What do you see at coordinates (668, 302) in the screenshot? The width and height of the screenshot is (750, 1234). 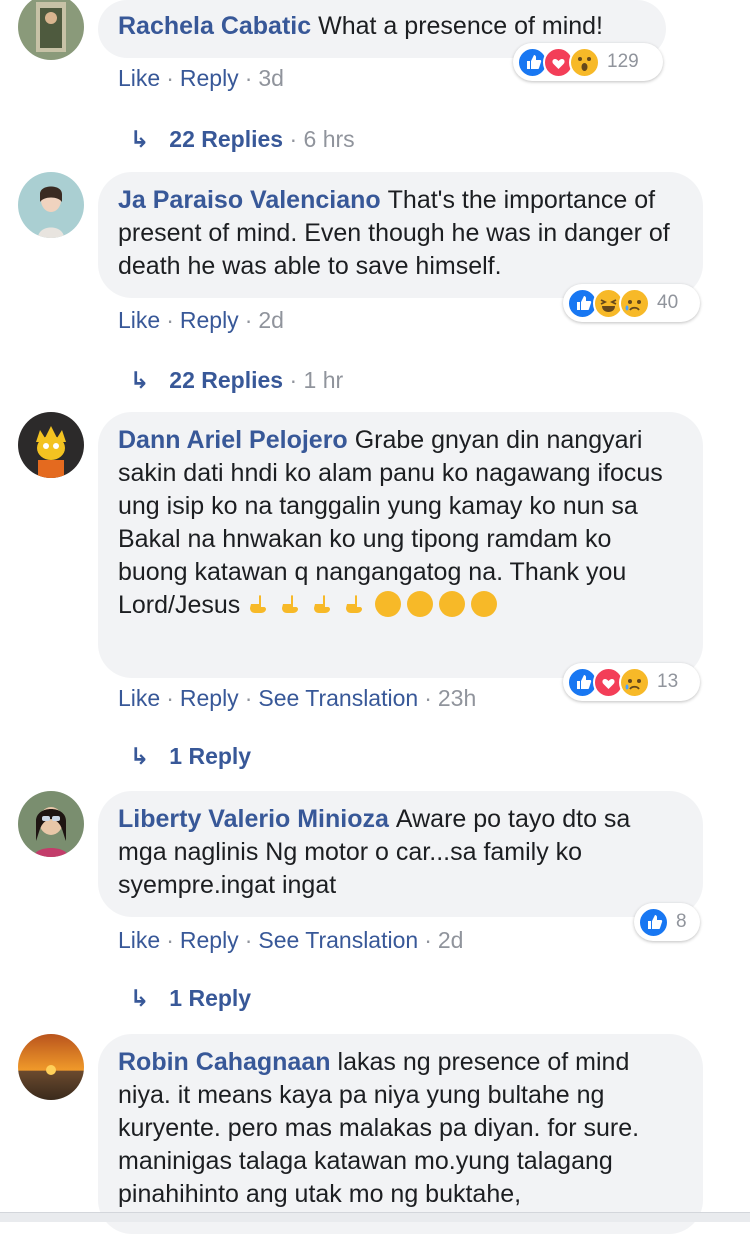 I see `reaction-count: 40` at bounding box center [668, 302].